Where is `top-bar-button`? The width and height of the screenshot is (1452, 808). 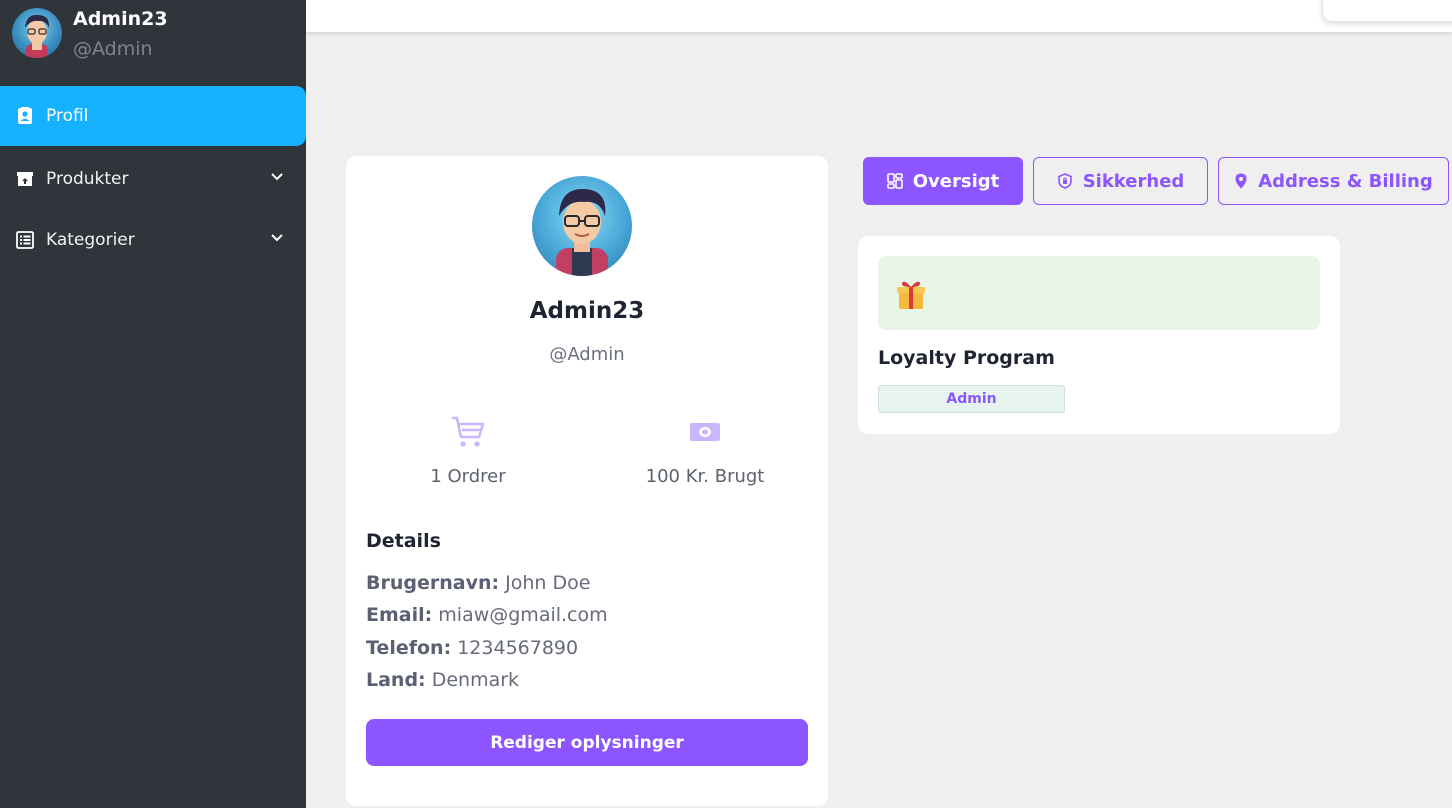 top-bar-button is located at coordinates (1387, 11).